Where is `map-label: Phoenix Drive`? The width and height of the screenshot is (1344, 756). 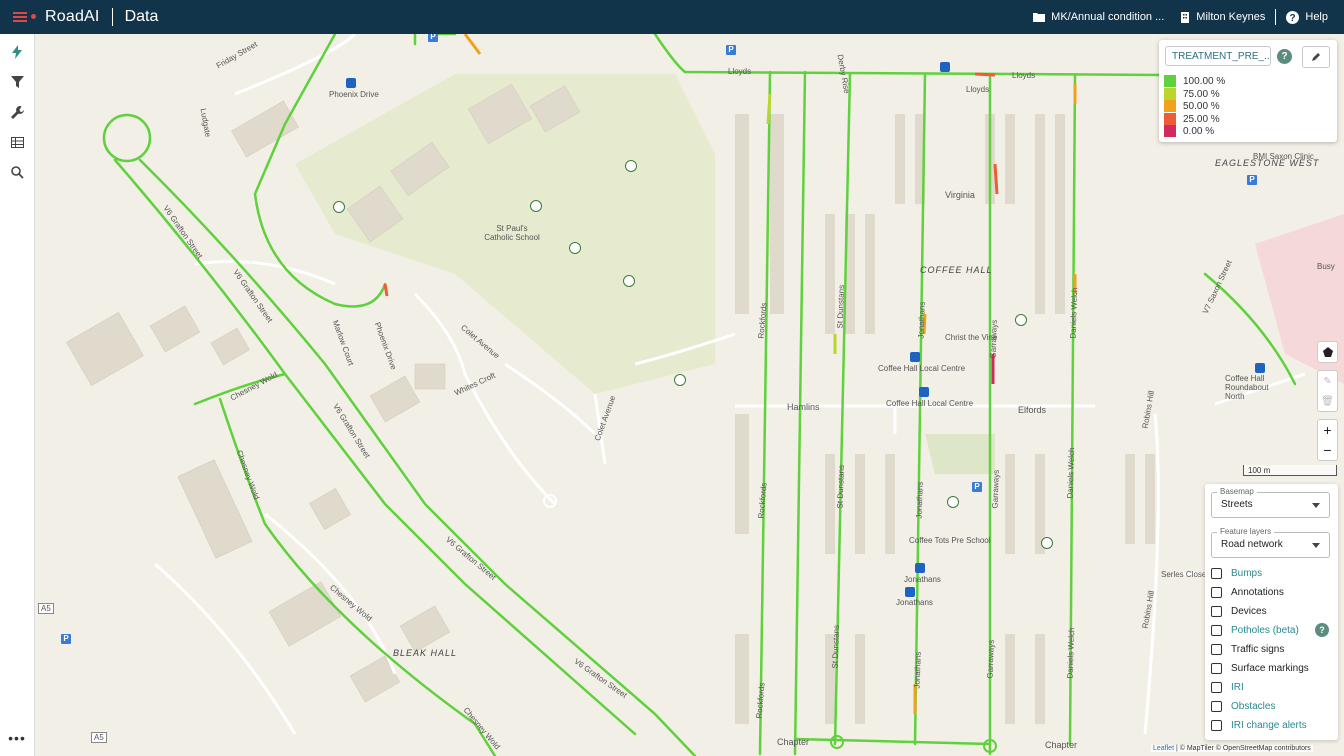
map-label: Phoenix Drive is located at coordinates (354, 94).